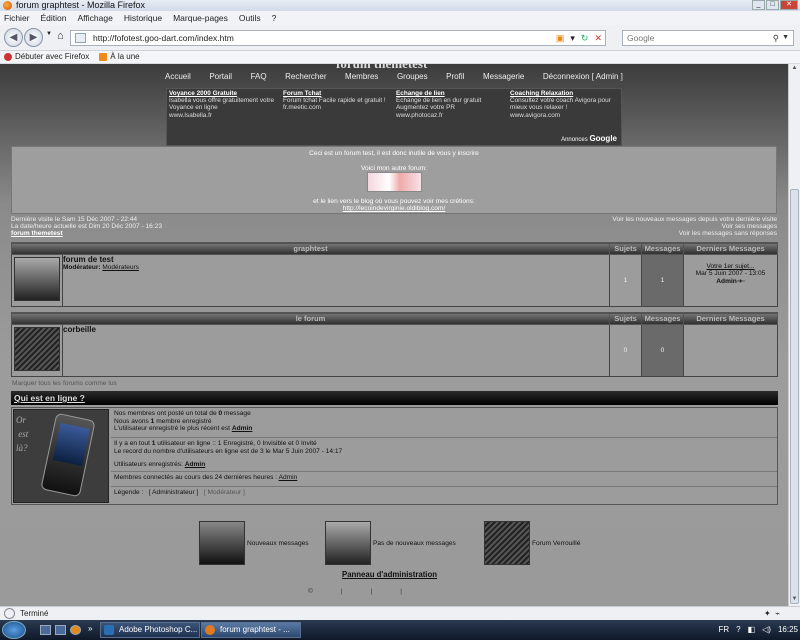 This screenshot has width=800, height=640. Describe the element at coordinates (560, 38) in the screenshot. I see `rss-icon: ▣` at that location.